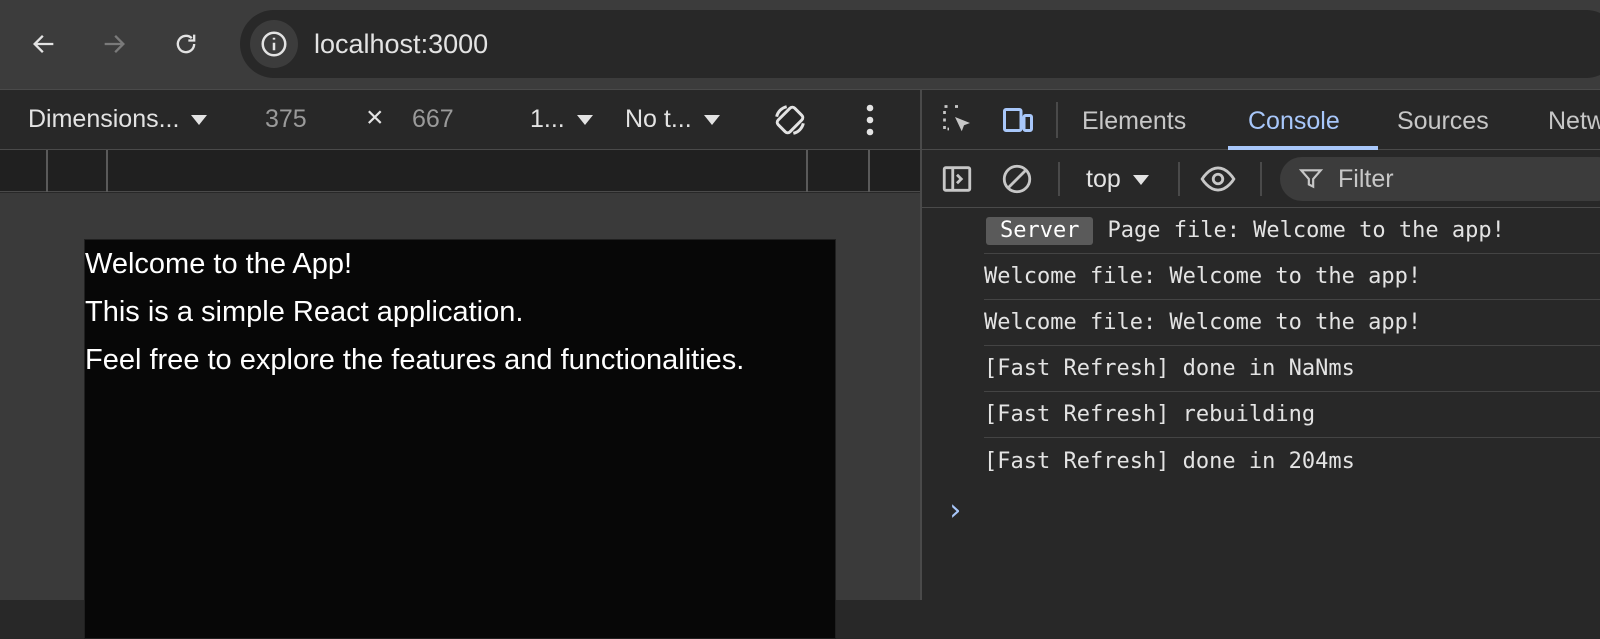  Describe the element at coordinates (1366, 179) in the screenshot. I see `filter-placeholder: Filter` at that location.